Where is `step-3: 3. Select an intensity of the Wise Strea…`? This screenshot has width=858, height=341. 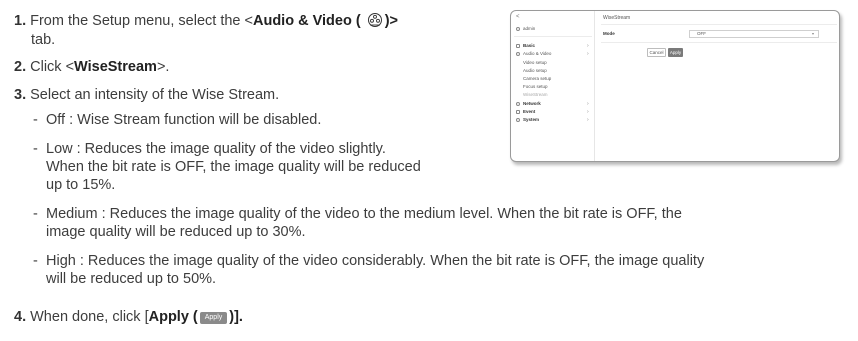
step-3: 3. Select an intensity of the Wise Strea… is located at coordinates (146, 95).